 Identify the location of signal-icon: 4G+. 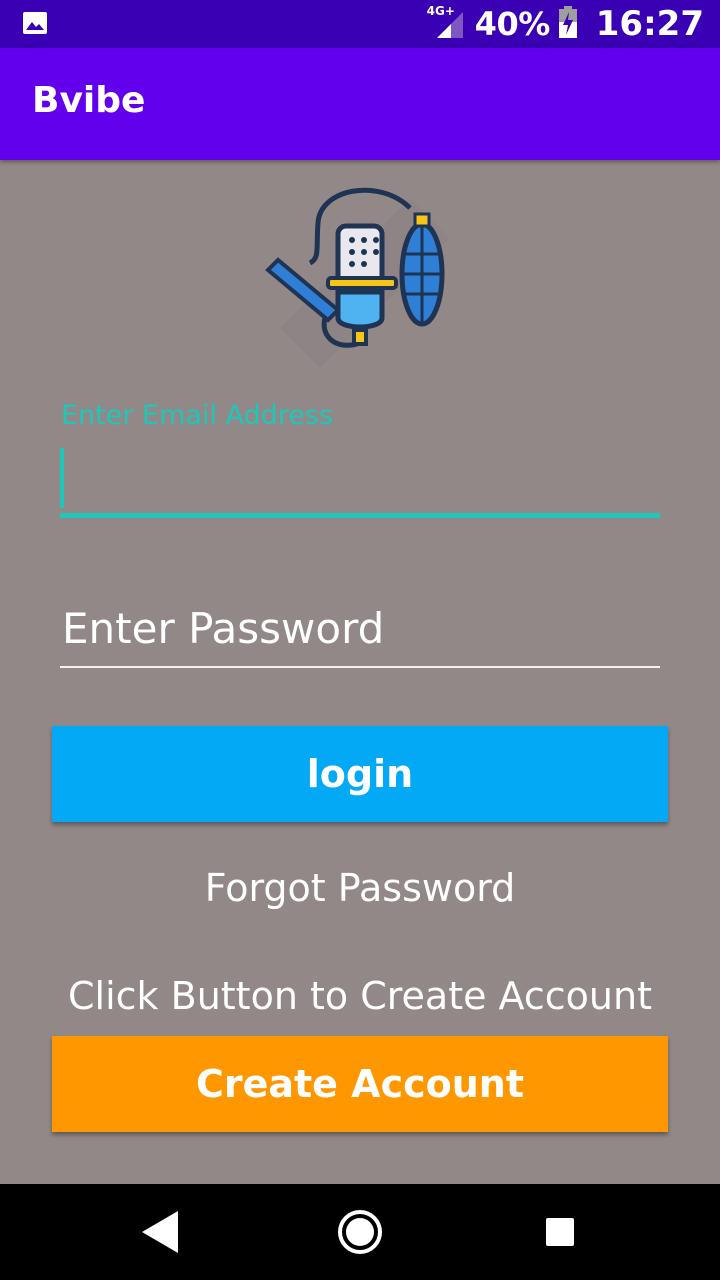
(447, 23).